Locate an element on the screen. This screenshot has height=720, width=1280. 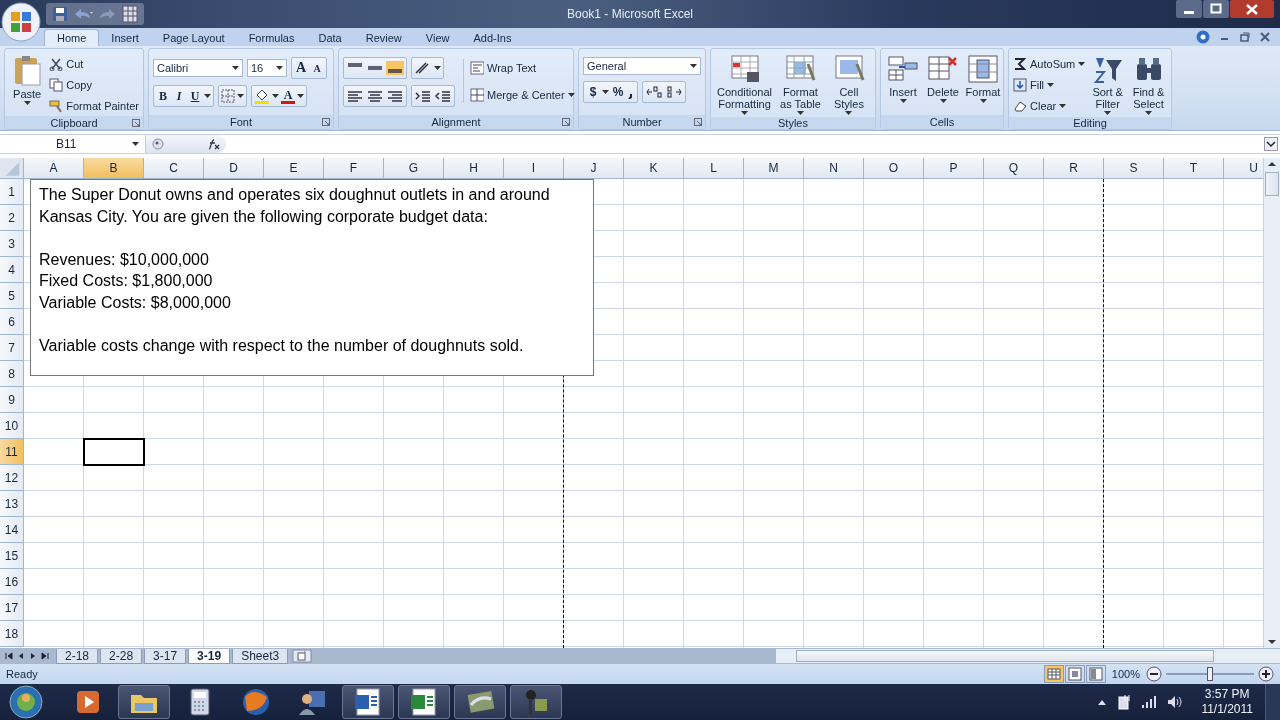
sheet-tab: 3-17 is located at coordinates (165, 656).